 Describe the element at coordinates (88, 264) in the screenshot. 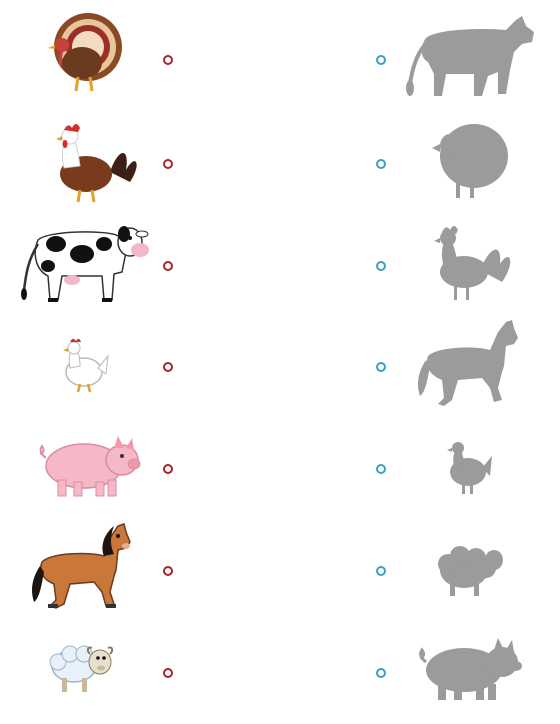

I see `cow-icon` at that location.